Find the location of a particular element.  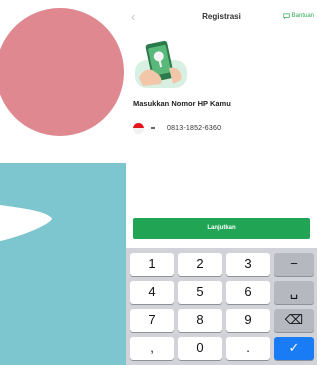

key-1: 1 is located at coordinates (152, 264).